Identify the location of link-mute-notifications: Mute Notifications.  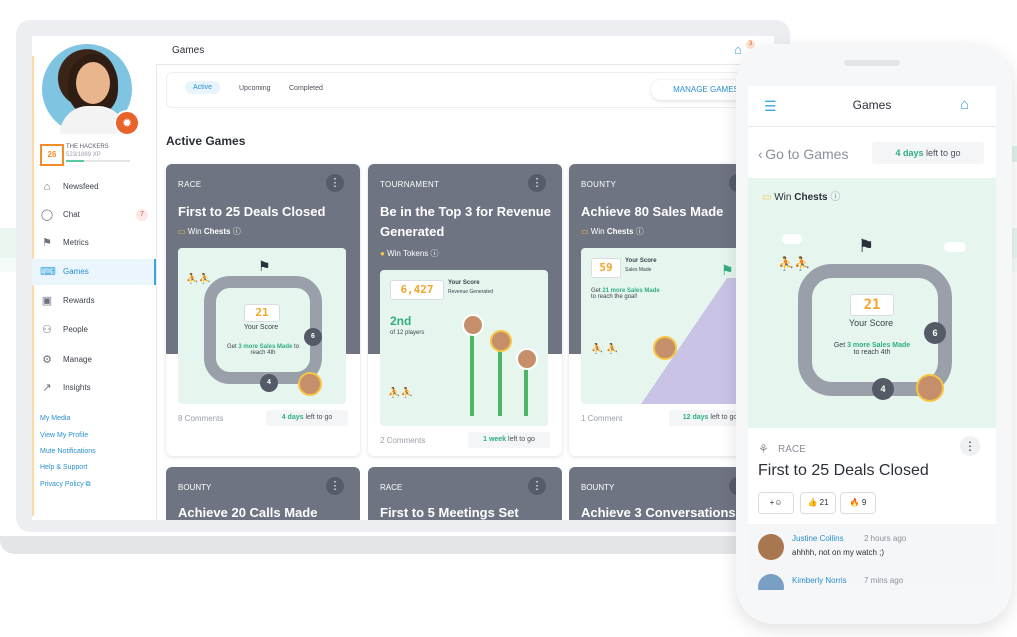
(68, 451).